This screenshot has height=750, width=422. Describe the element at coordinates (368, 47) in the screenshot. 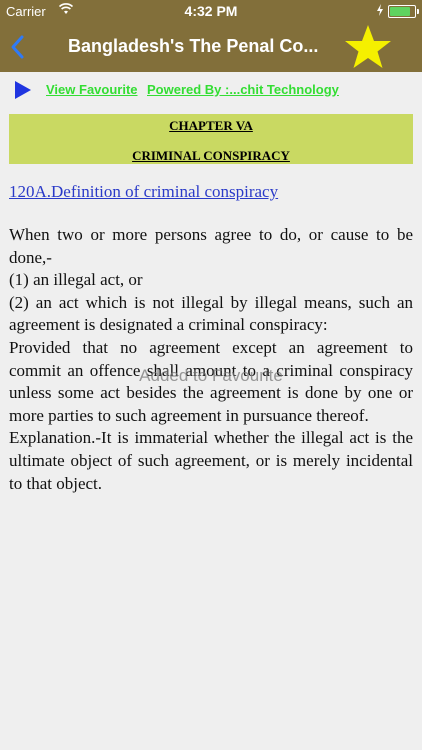

I see `favourite-star-icon` at that location.